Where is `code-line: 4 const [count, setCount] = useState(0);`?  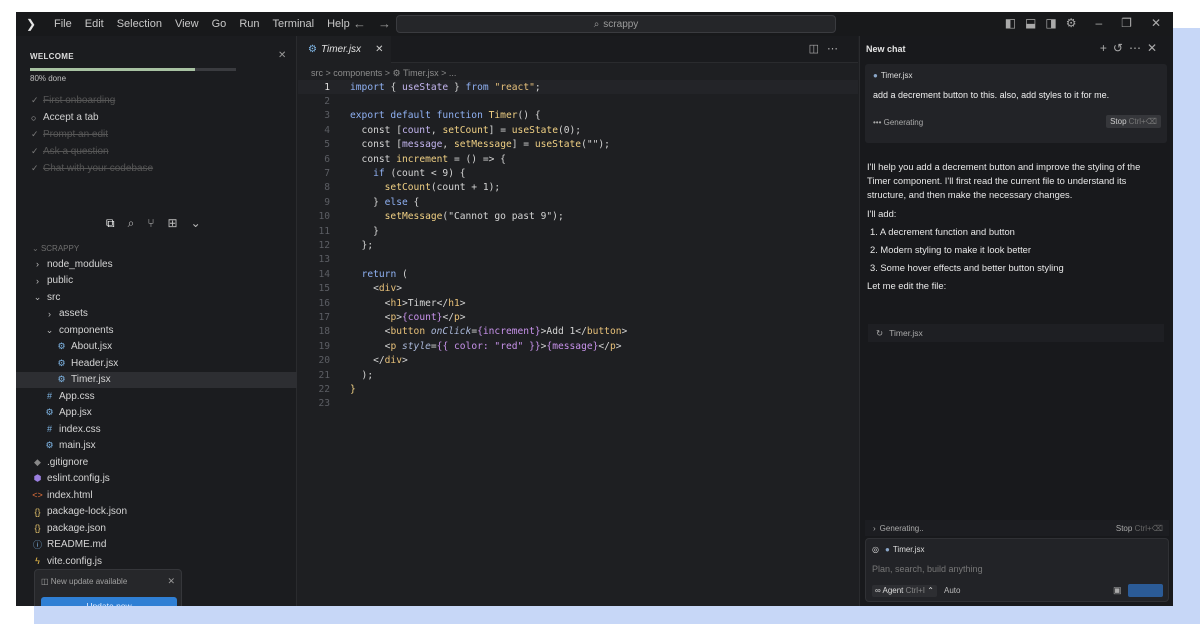
code-line: 4 const [count, setCount] = useState(0); is located at coordinates (578, 130).